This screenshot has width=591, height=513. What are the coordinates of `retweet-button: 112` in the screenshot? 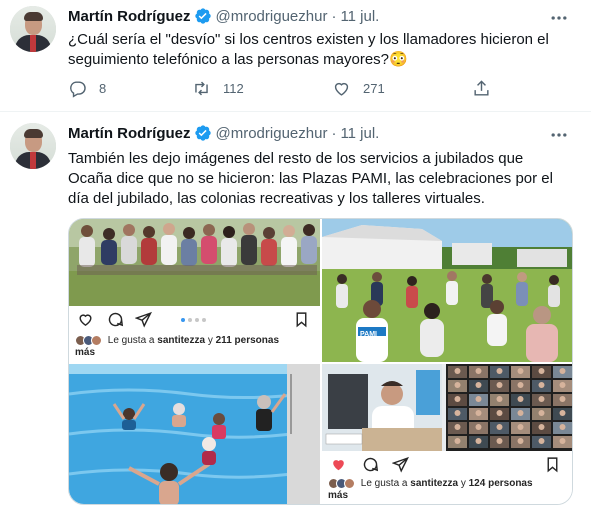 It's located at (218, 88).